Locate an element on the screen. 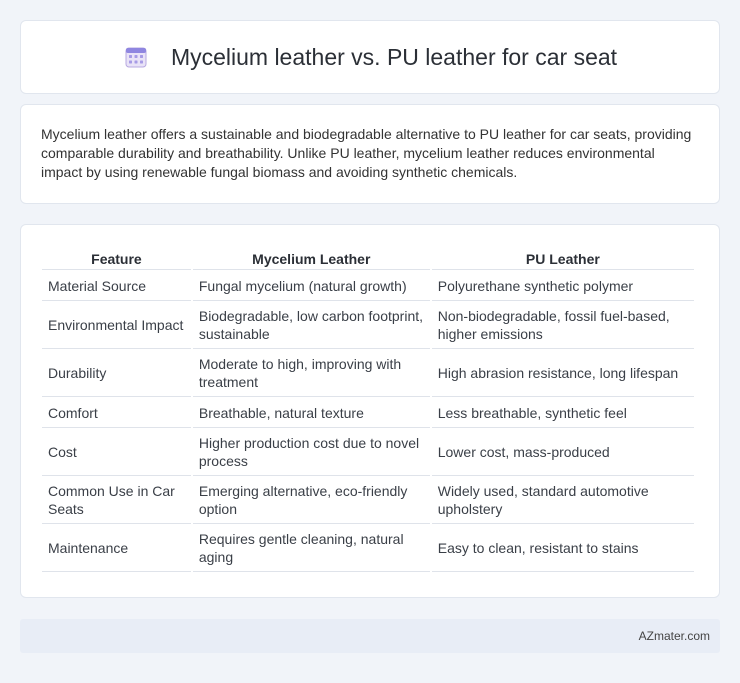 The width and height of the screenshot is (740, 683). header-pu: PU Leather is located at coordinates (562, 258).